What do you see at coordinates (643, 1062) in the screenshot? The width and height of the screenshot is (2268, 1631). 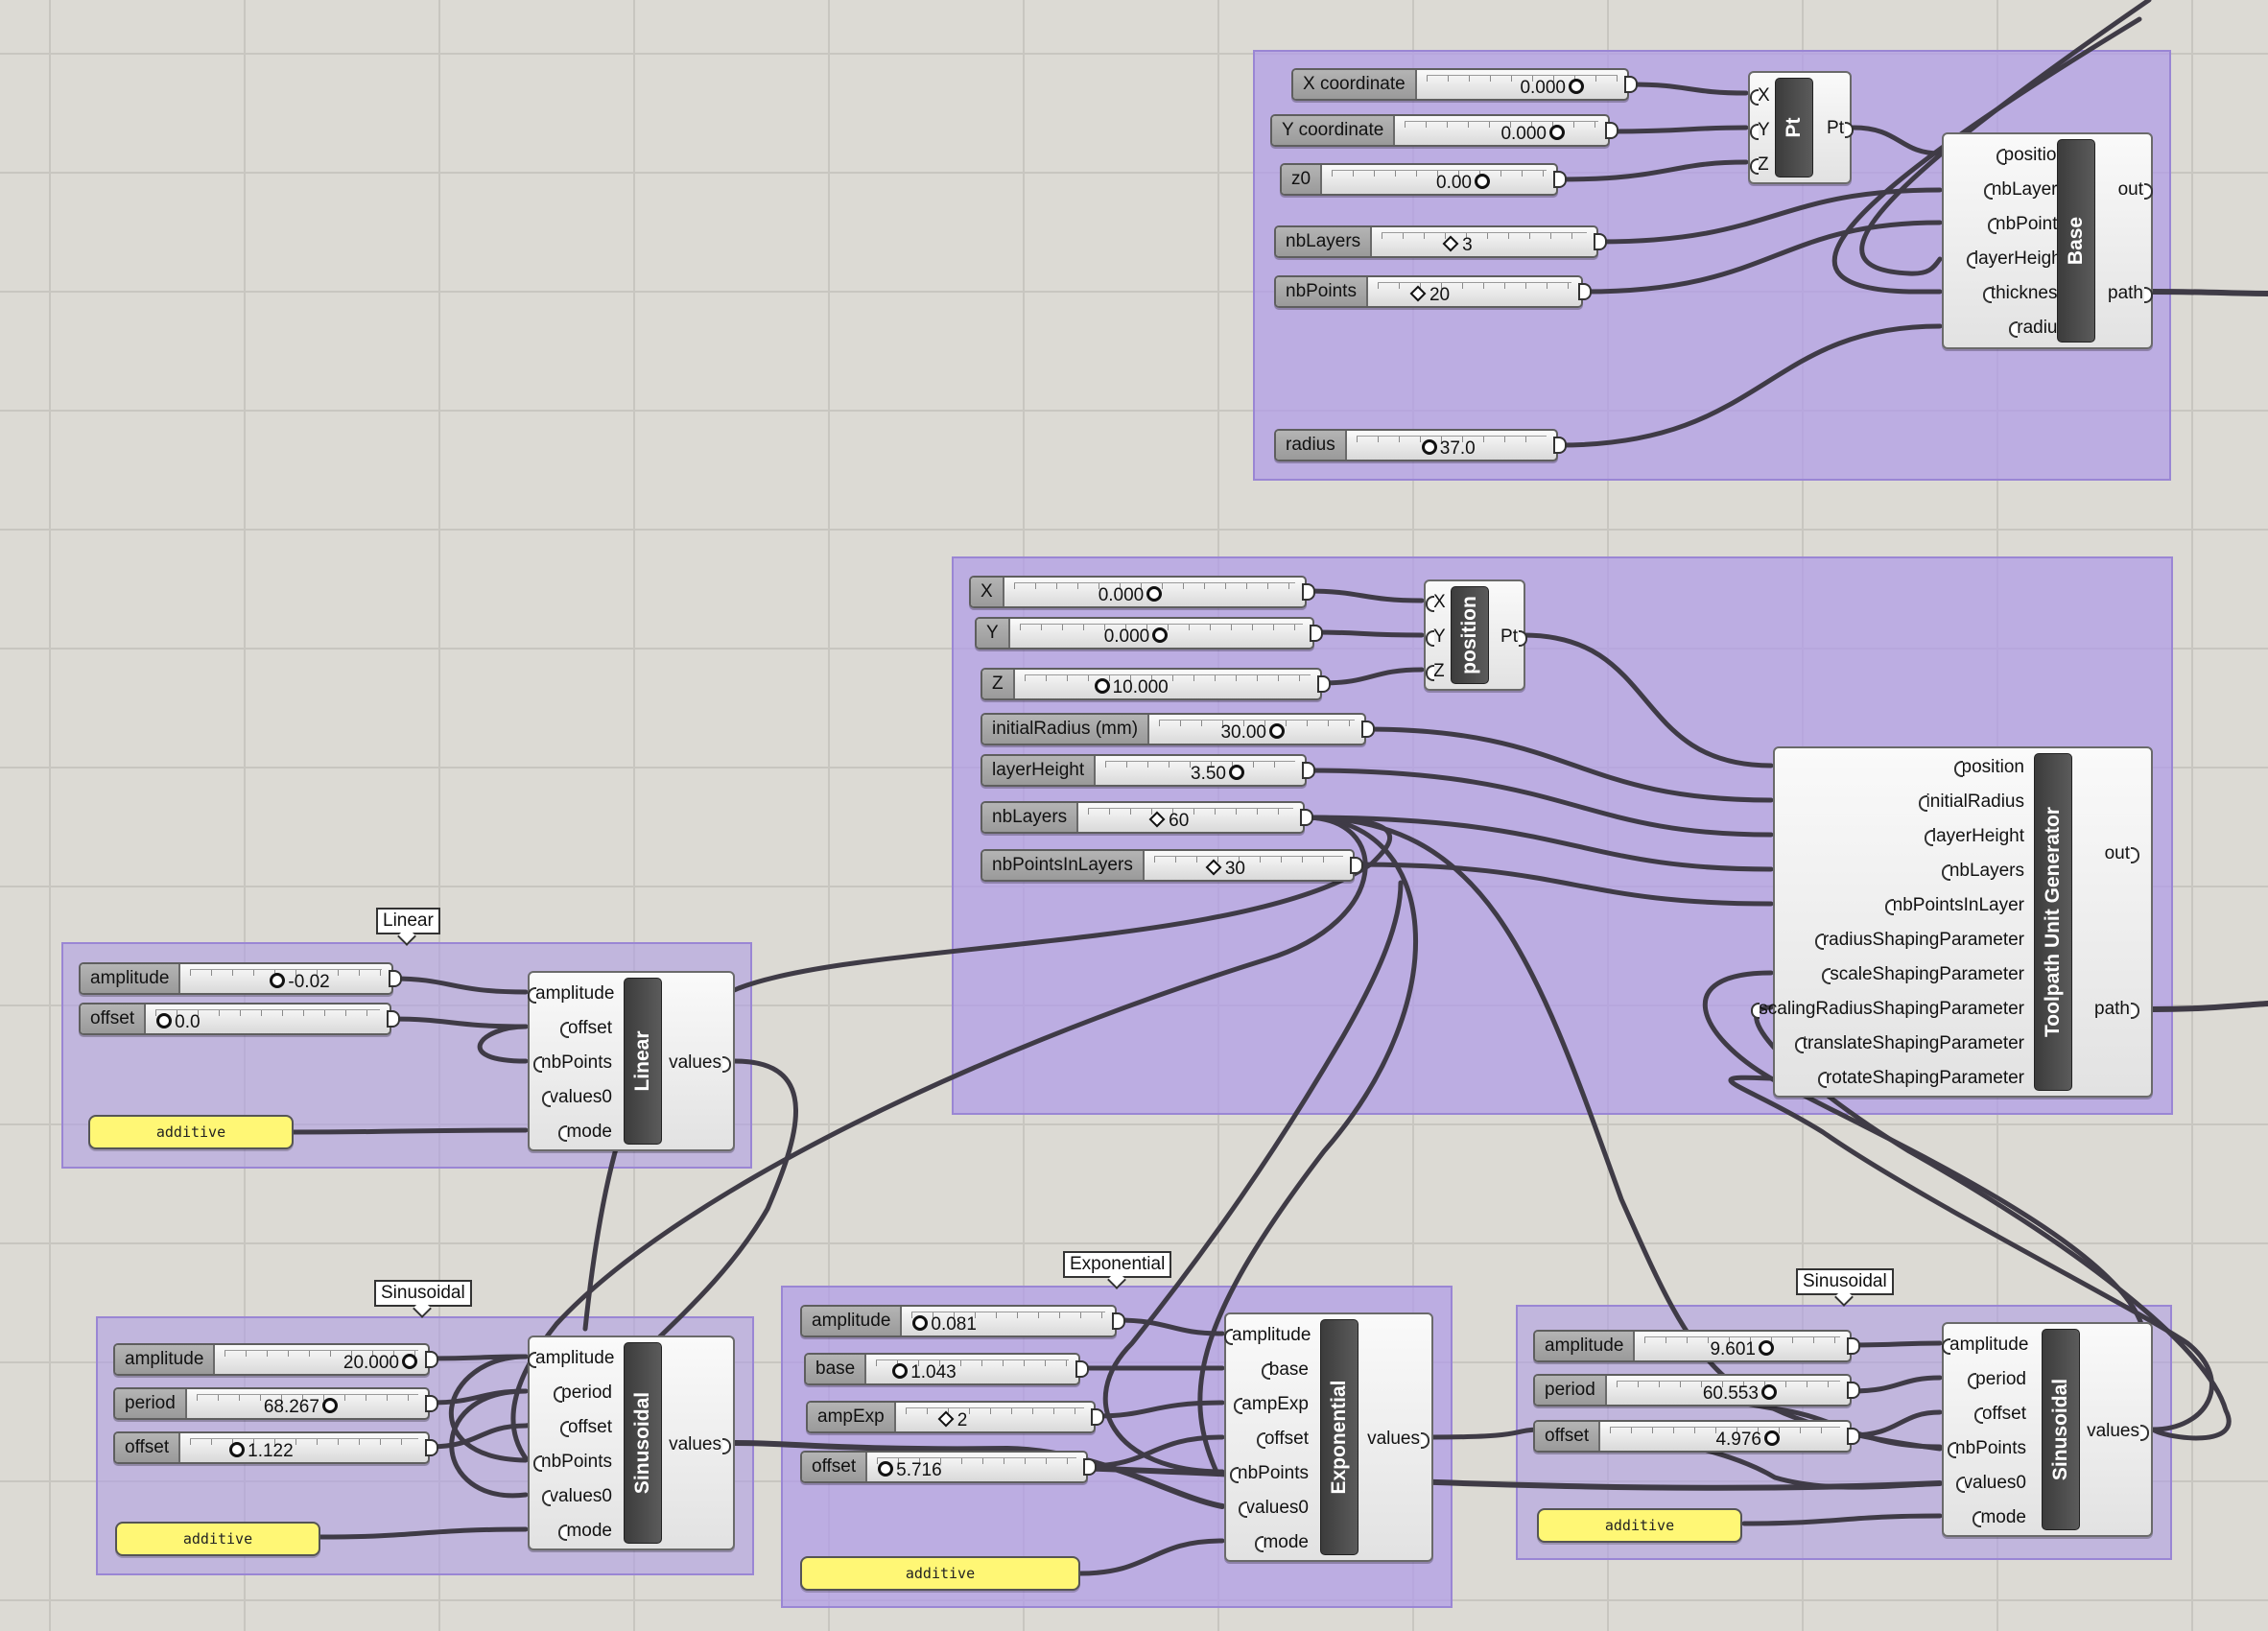 I see `component-title-bar: Linear` at bounding box center [643, 1062].